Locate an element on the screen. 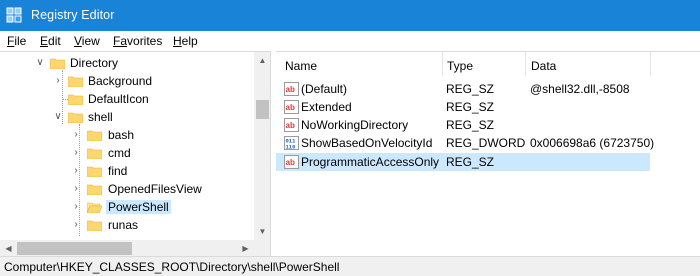  scrollbar-corner is located at coordinates (262, 248).